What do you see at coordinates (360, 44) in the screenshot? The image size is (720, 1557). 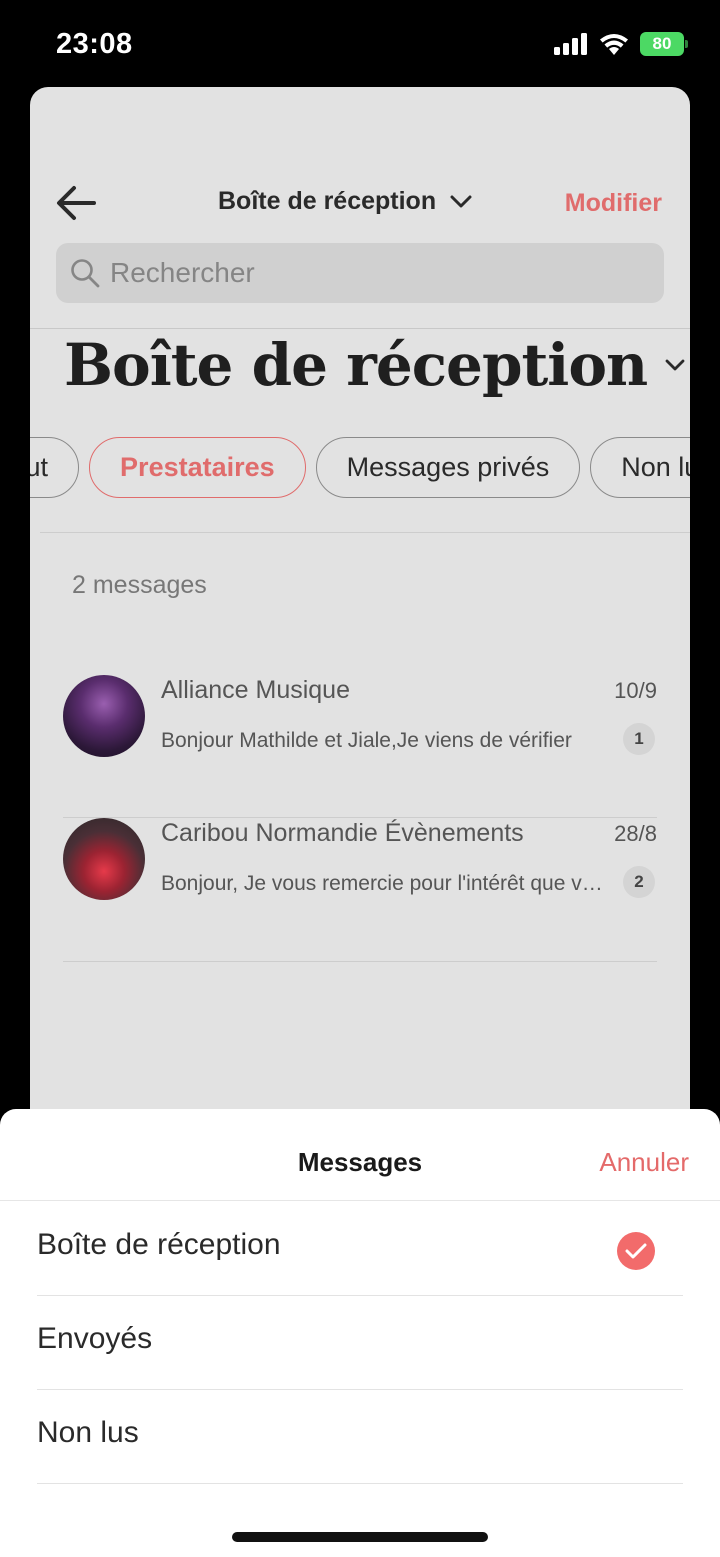 I see `status-bar: 23:08 80` at bounding box center [360, 44].